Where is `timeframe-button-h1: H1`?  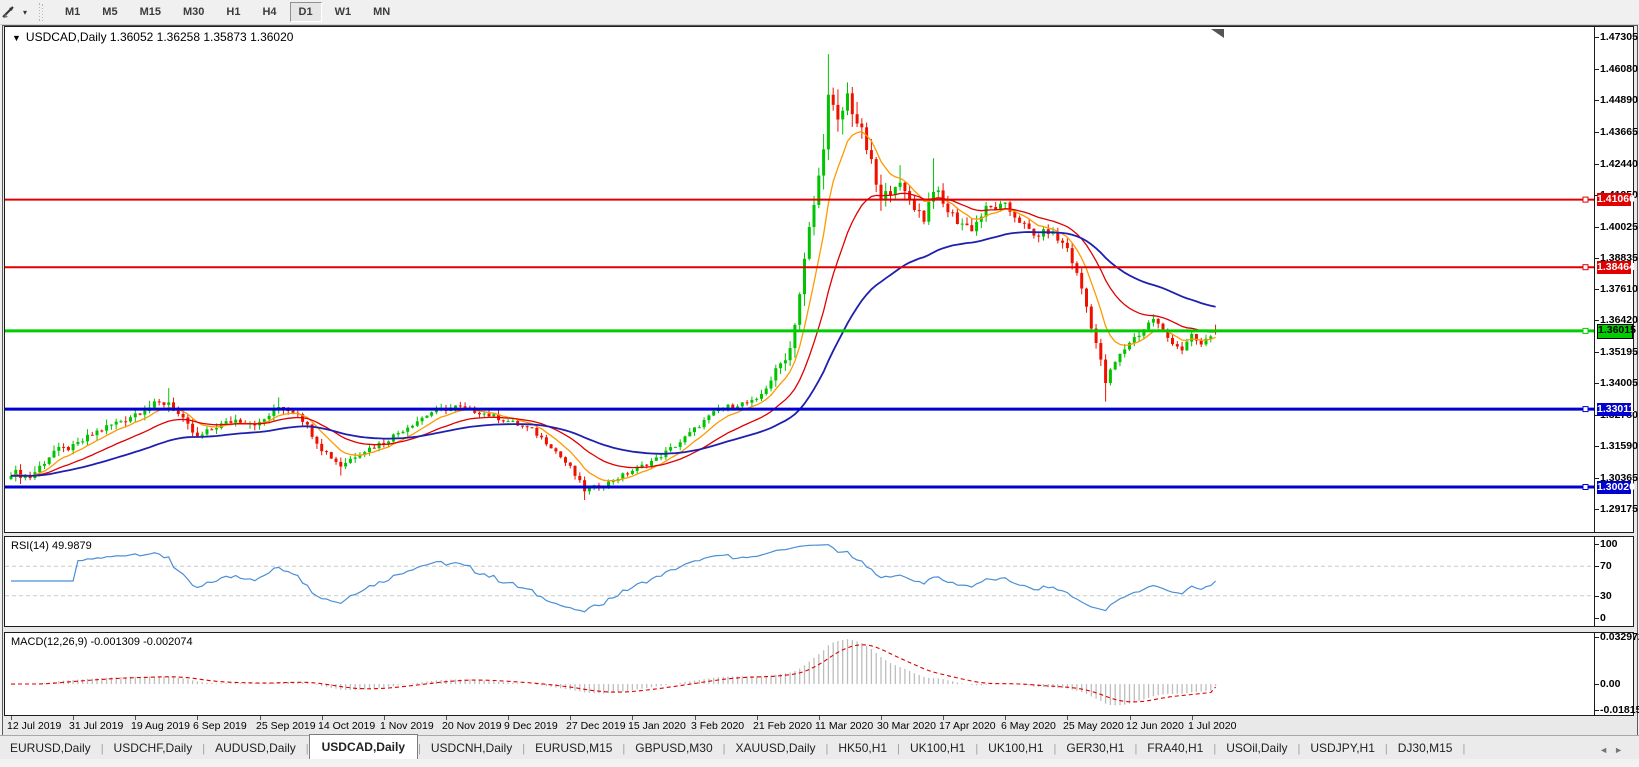
timeframe-button-h1: H1 is located at coordinates (233, 12).